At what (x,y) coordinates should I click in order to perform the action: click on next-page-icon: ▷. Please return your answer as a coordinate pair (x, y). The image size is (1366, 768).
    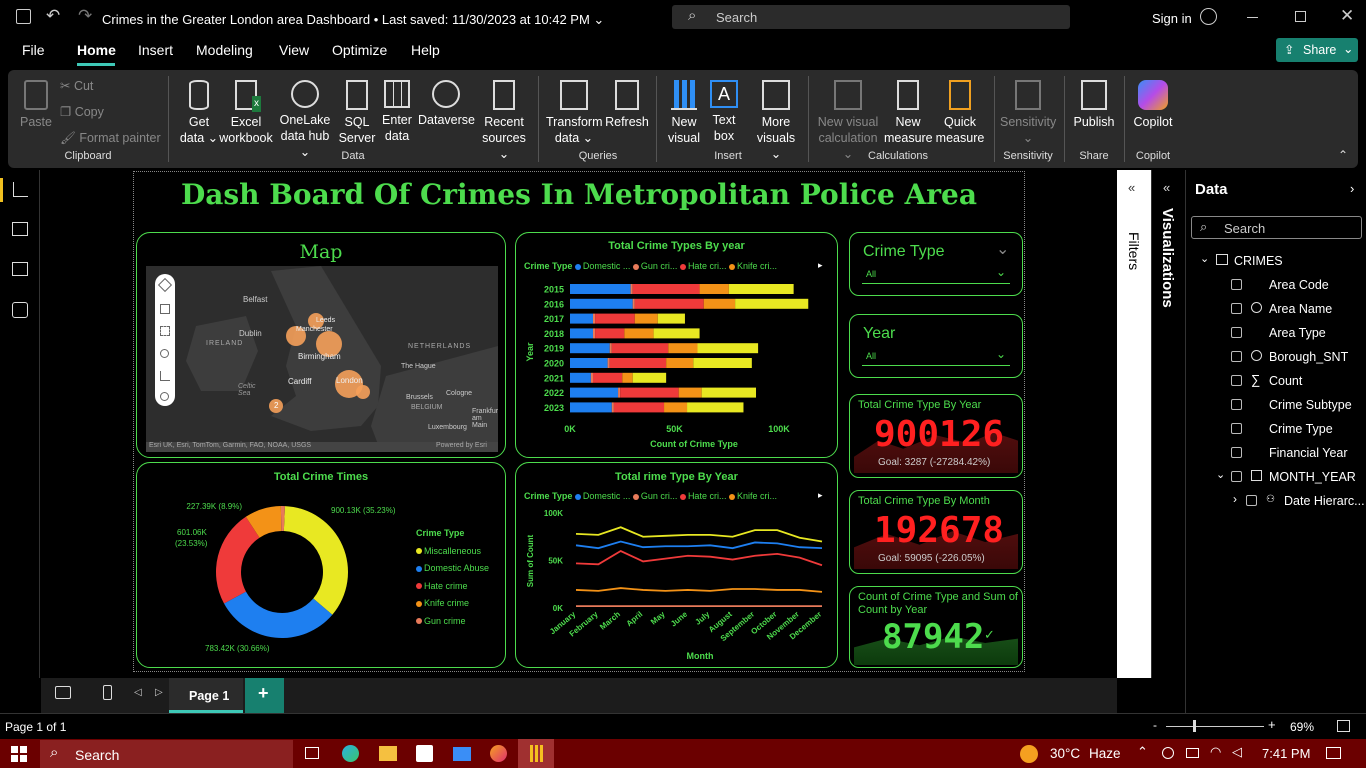
    Looking at the image, I should click on (159, 692).